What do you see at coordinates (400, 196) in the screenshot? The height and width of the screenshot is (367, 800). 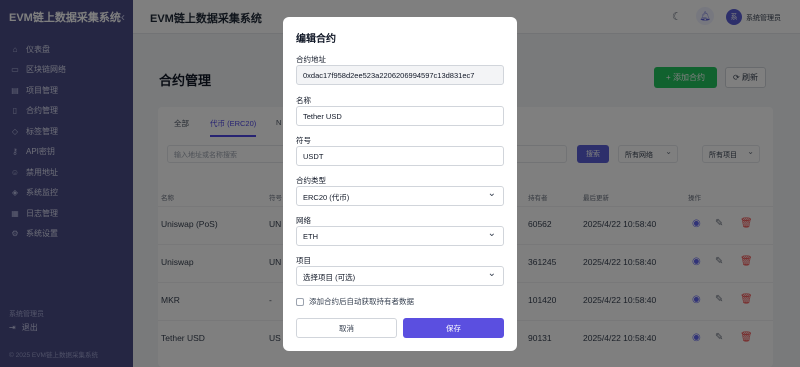 I see `contract-type-select: ERC20 (代币)` at bounding box center [400, 196].